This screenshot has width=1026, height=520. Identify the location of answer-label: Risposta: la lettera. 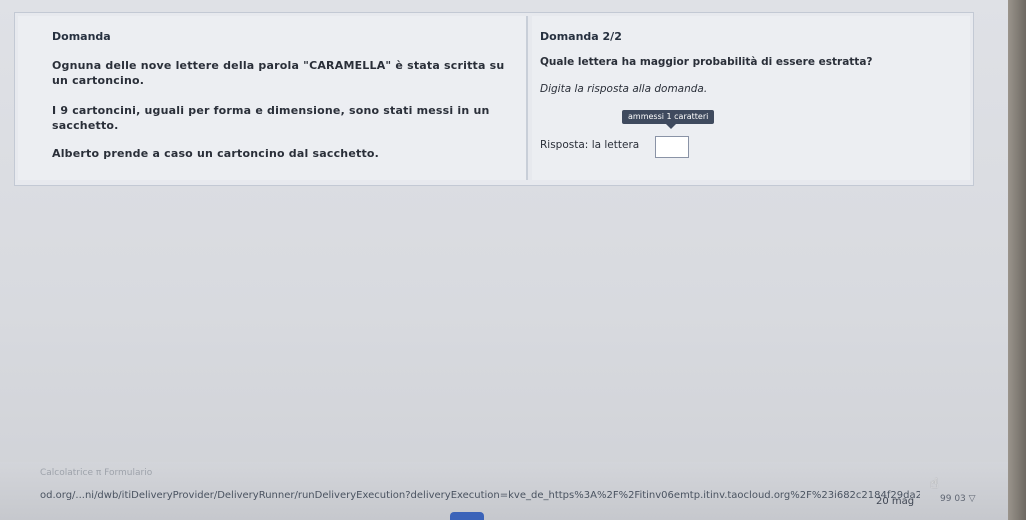
(589, 145).